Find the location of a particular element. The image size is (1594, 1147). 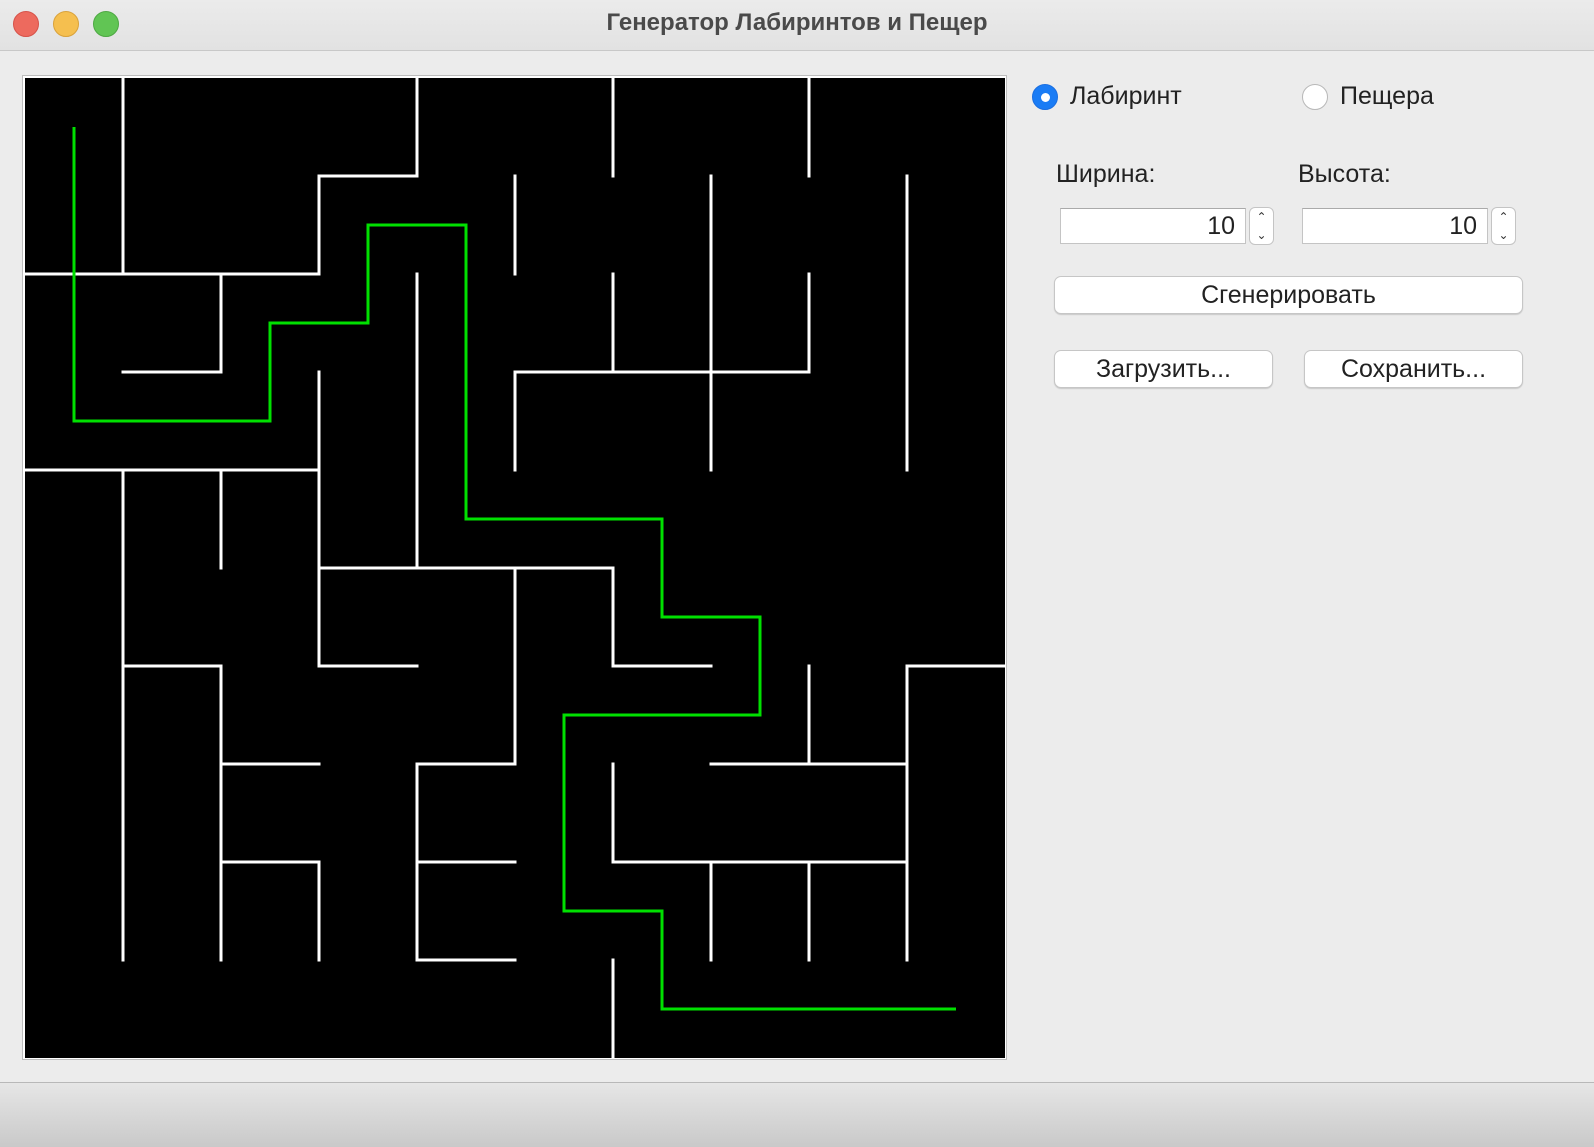

radio-maze-label: Лабиринт is located at coordinates (1126, 96).